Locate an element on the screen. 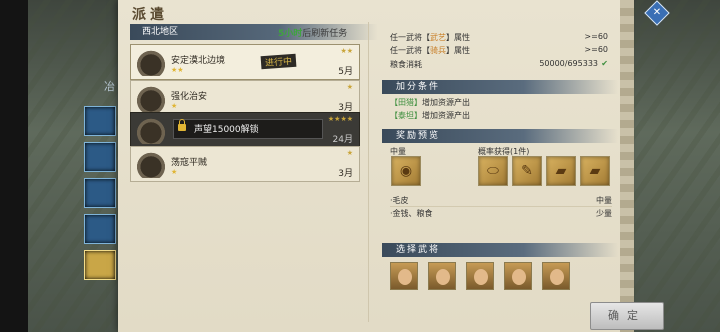 The height and width of the screenshot is (332, 720). requirement-row: 任一武将【武艺】属性 >=60 is located at coordinates (499, 37).